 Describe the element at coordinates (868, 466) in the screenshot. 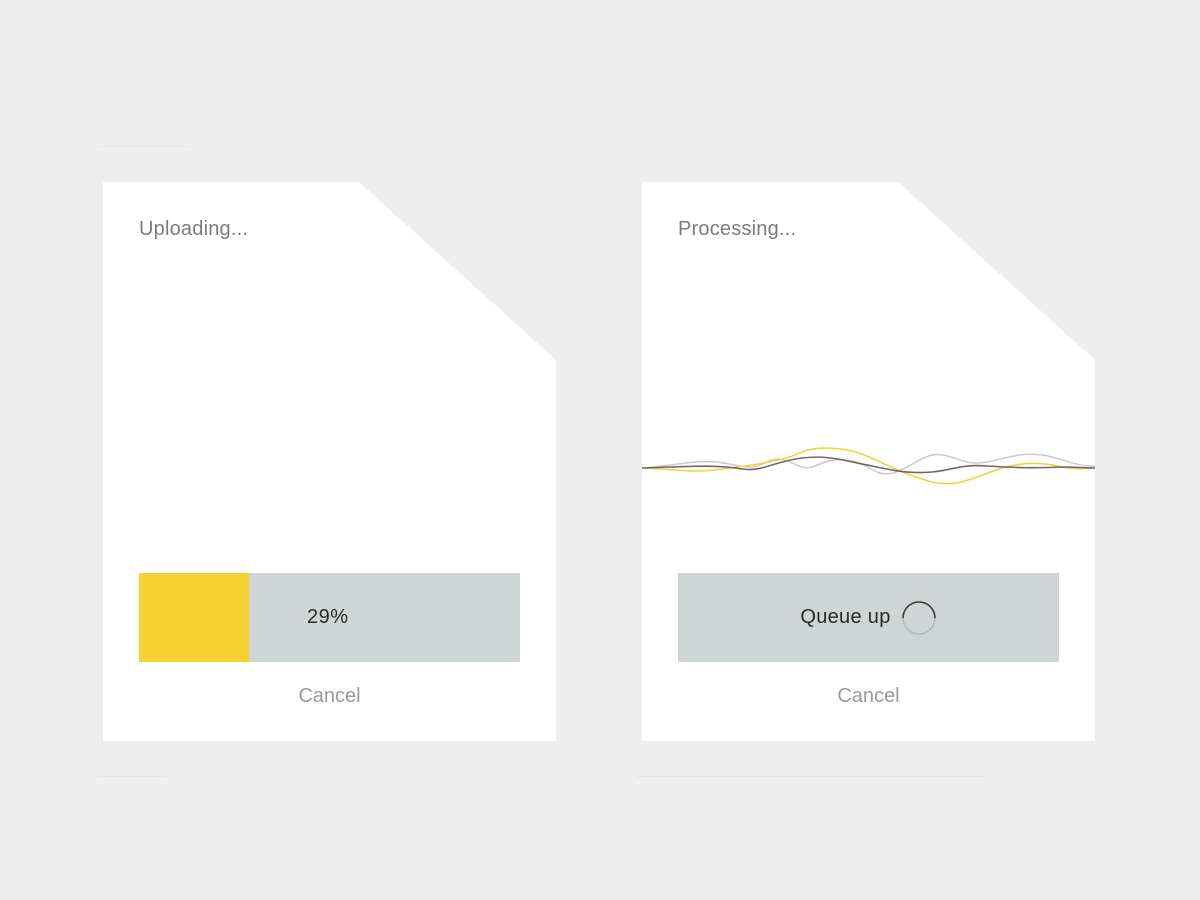

I see `audio-waveform` at that location.